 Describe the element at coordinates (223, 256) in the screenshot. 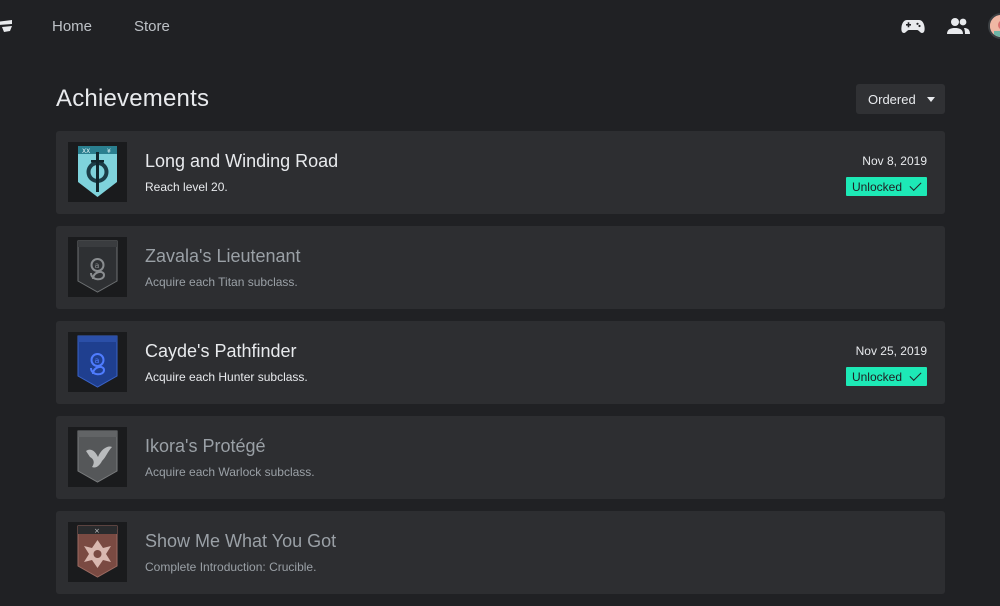

I see `achievement-name: Zavala's Lieutenant` at that location.